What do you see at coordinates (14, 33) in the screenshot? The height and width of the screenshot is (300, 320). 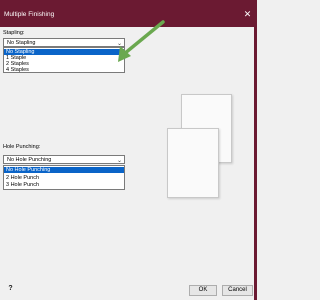 I see `stapling-label: Stapling:` at bounding box center [14, 33].